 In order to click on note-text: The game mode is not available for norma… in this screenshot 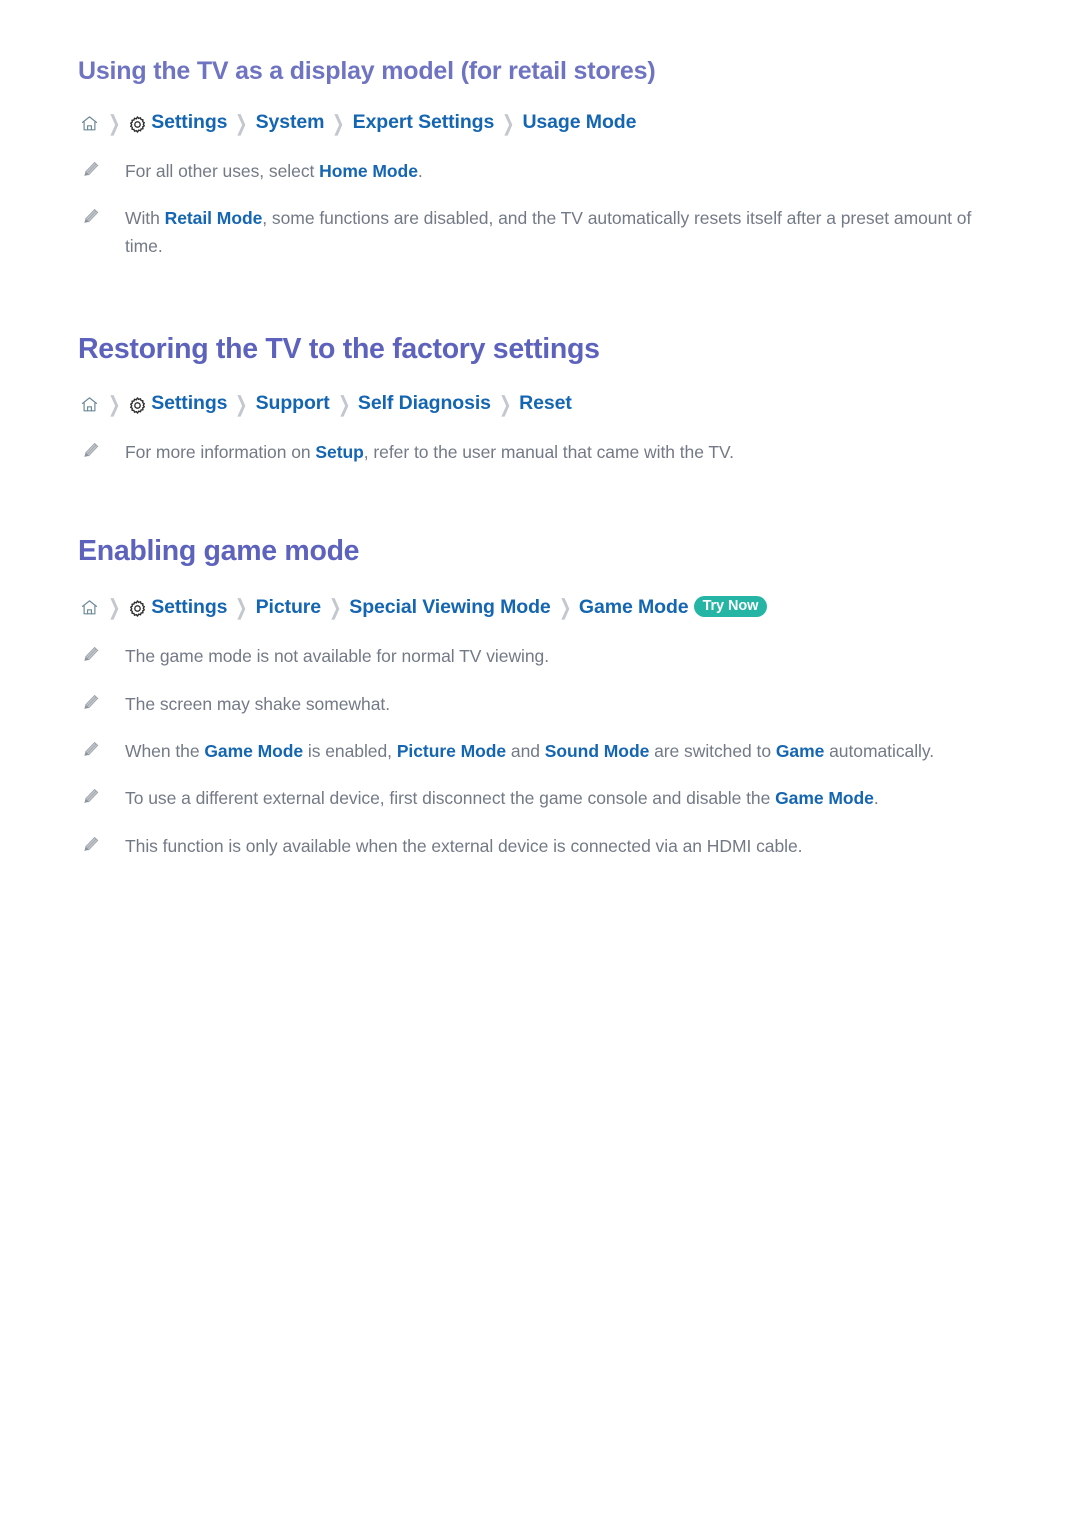, I will do `click(337, 656)`.